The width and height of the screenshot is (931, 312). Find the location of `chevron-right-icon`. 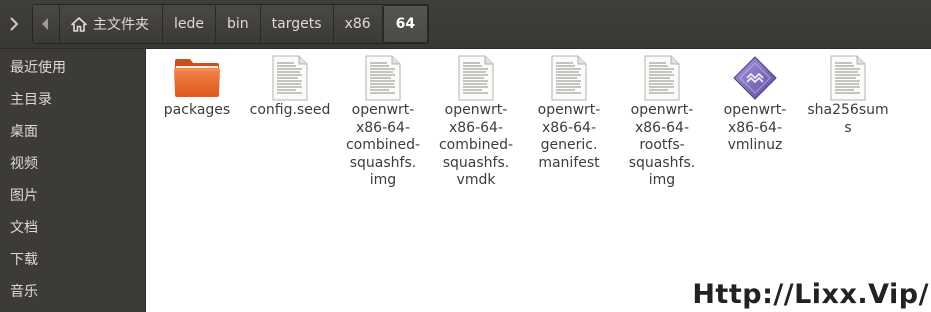

chevron-right-icon is located at coordinates (13, 24).